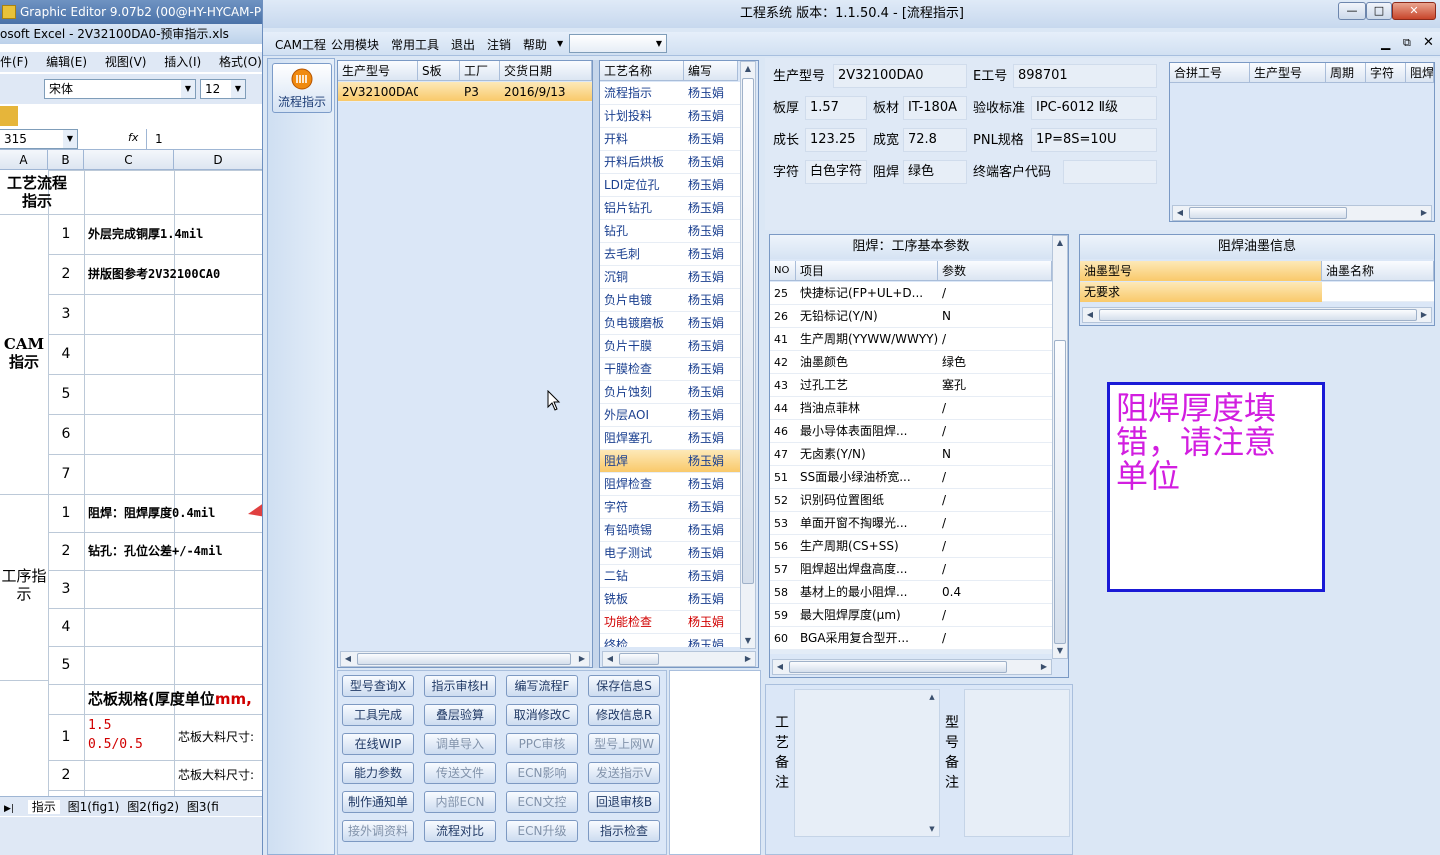 The width and height of the screenshot is (1440, 855). Describe the element at coordinates (499, 44) in the screenshot. I see `menu-logout: 注销` at that location.